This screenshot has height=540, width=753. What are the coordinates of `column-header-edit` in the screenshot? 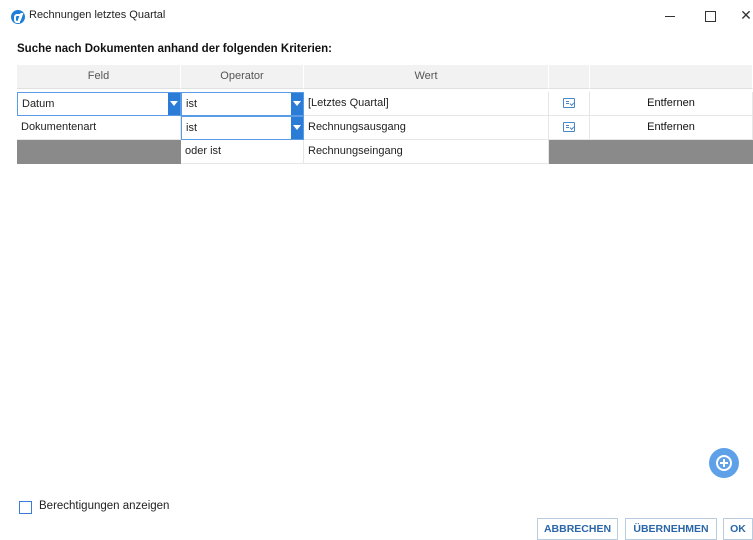 It's located at (569, 77).